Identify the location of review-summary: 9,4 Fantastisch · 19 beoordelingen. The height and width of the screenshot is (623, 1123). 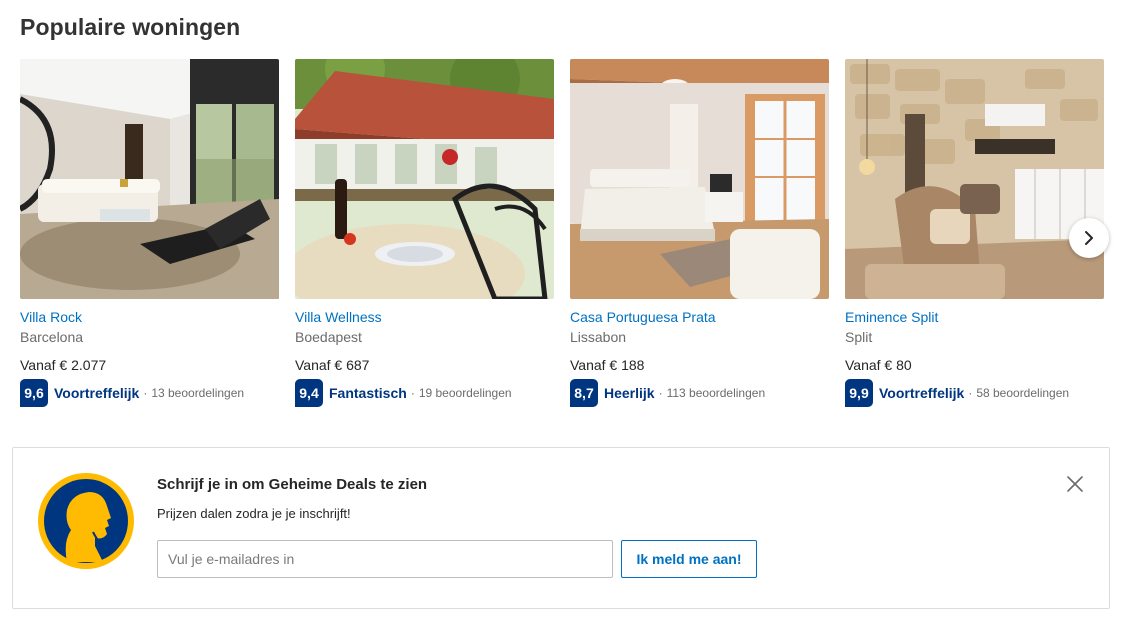
(403, 393).